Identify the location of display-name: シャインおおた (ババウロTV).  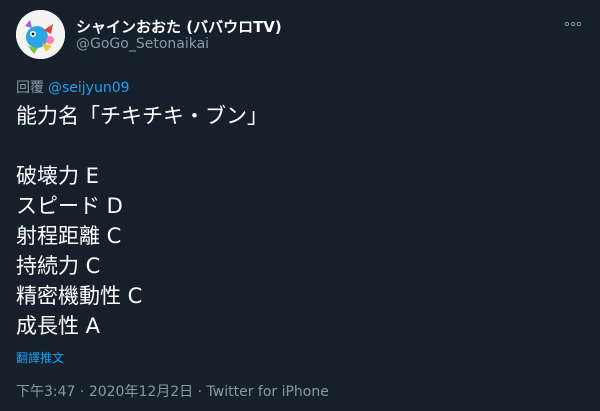
(179, 26).